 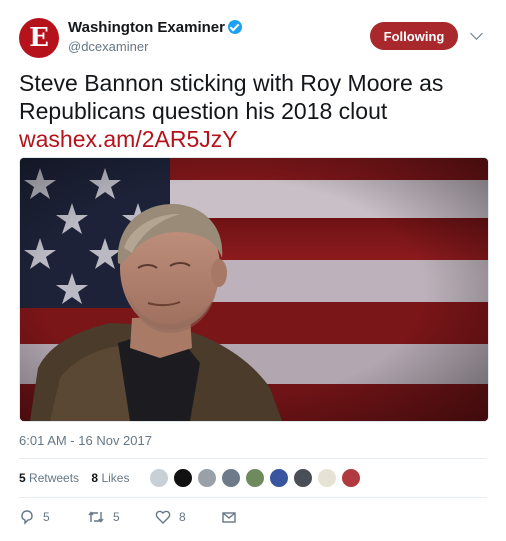 I want to click on engagement-stats: 5 Retweets 8 Likes, so click(x=78, y=478).